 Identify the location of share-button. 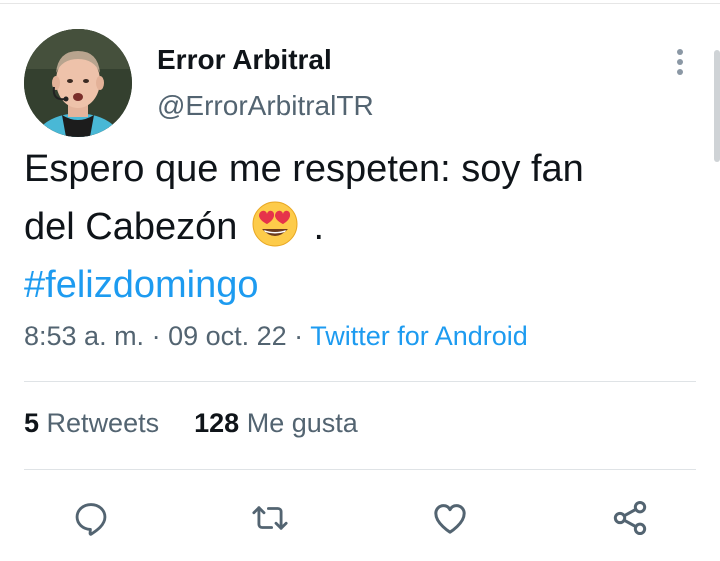
(630, 518).